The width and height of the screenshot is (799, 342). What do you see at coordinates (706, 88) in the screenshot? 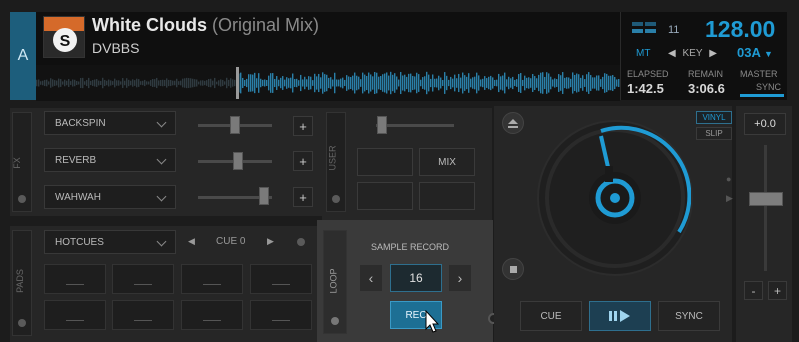
I see `remain-time: 3:06.6` at bounding box center [706, 88].